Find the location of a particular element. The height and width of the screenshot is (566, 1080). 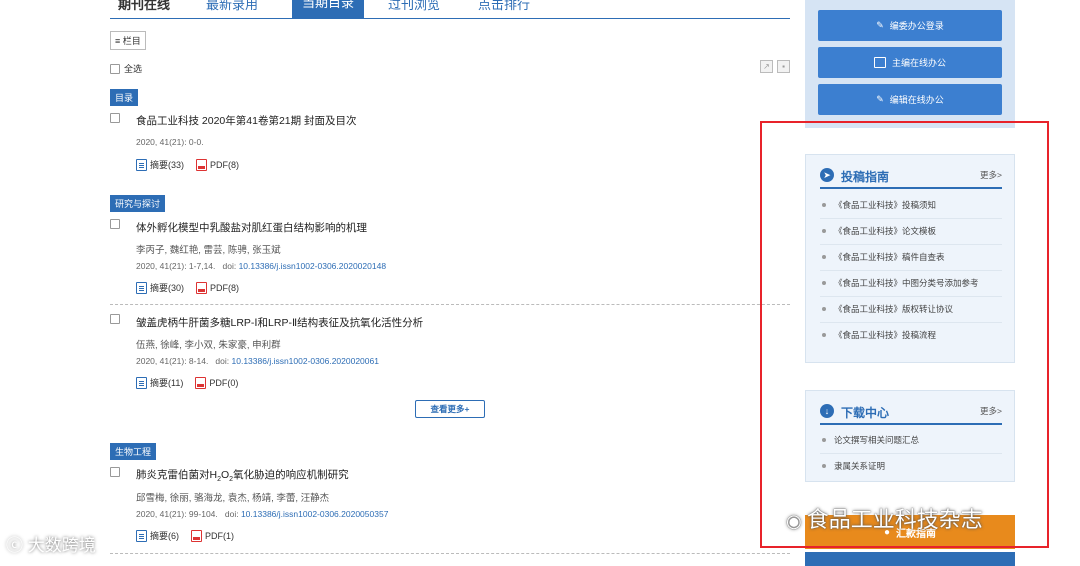

abstract-link: 摘要(33) is located at coordinates (160, 164).